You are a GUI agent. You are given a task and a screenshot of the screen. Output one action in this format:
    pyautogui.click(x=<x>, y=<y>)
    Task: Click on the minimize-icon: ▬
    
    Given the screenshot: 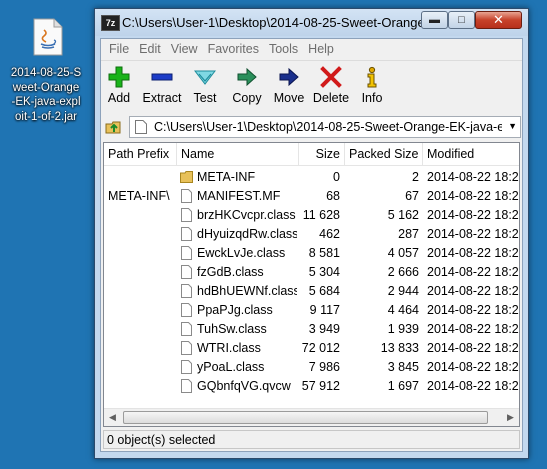 What is the action you would take?
    pyautogui.click(x=434, y=20)
    